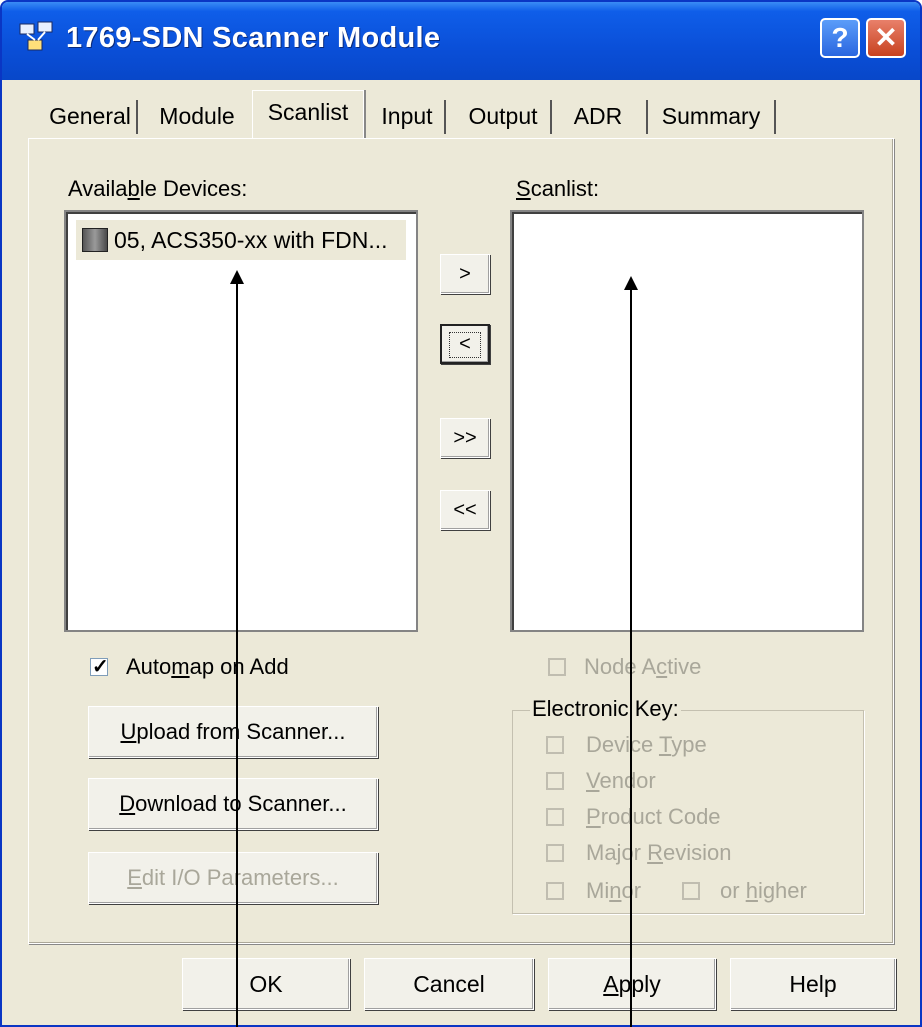 Image resolution: width=922 pixels, height=1027 pixels. What do you see at coordinates (555, 891) in the screenshot?
I see `minor-checkbox` at bounding box center [555, 891].